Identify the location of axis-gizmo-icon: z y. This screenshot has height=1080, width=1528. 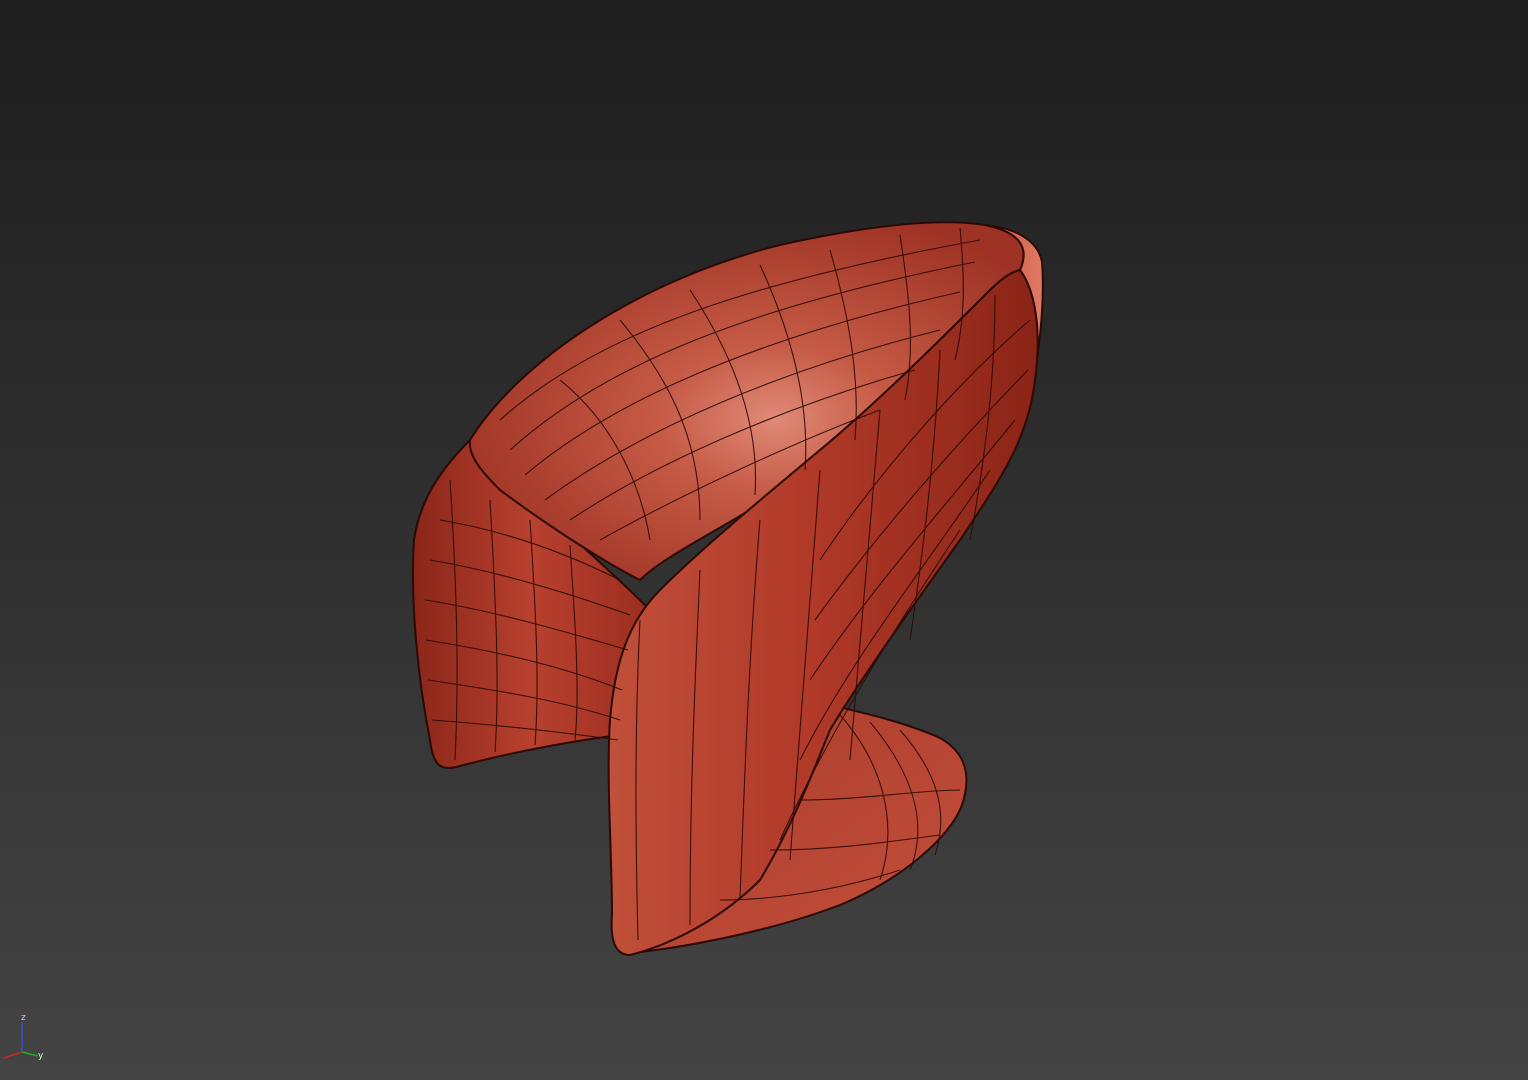
(23, 1037).